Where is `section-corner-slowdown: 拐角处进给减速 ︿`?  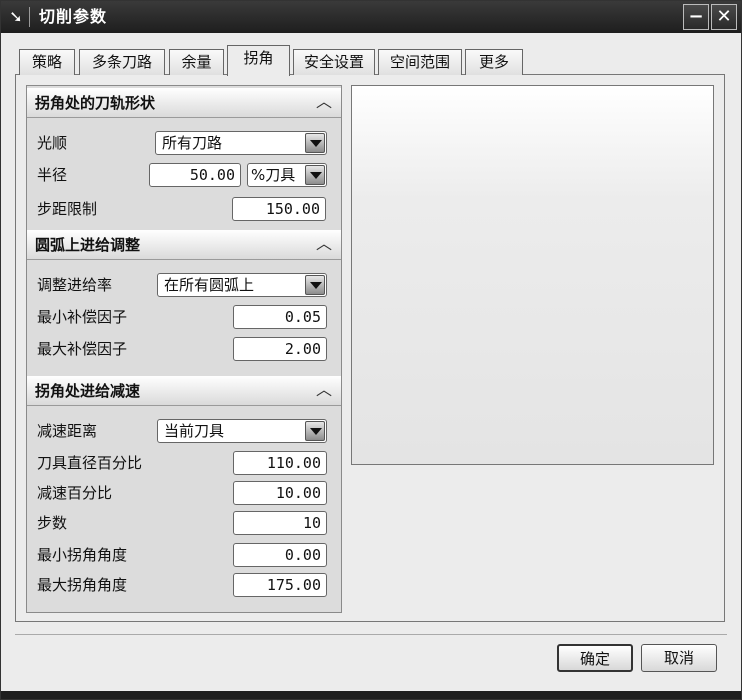
section-corner-slowdown: 拐角处进给减速 ︿ is located at coordinates (184, 391).